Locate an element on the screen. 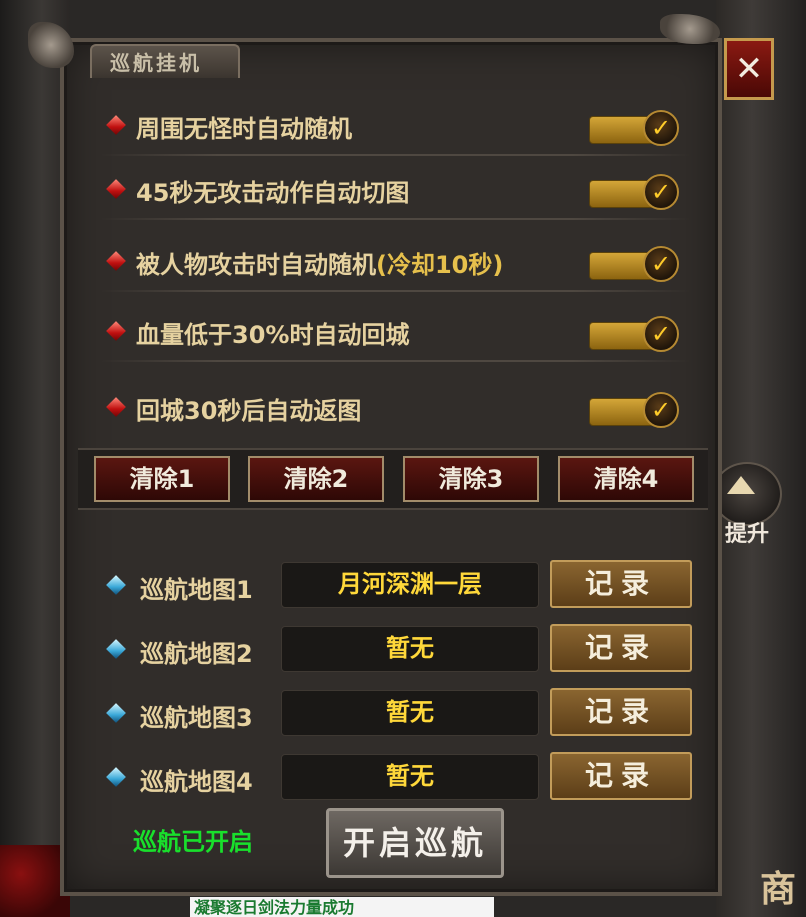 This screenshot has height=917, width=806. option-text: 回城30秒后自动返图 is located at coordinates (248, 408).